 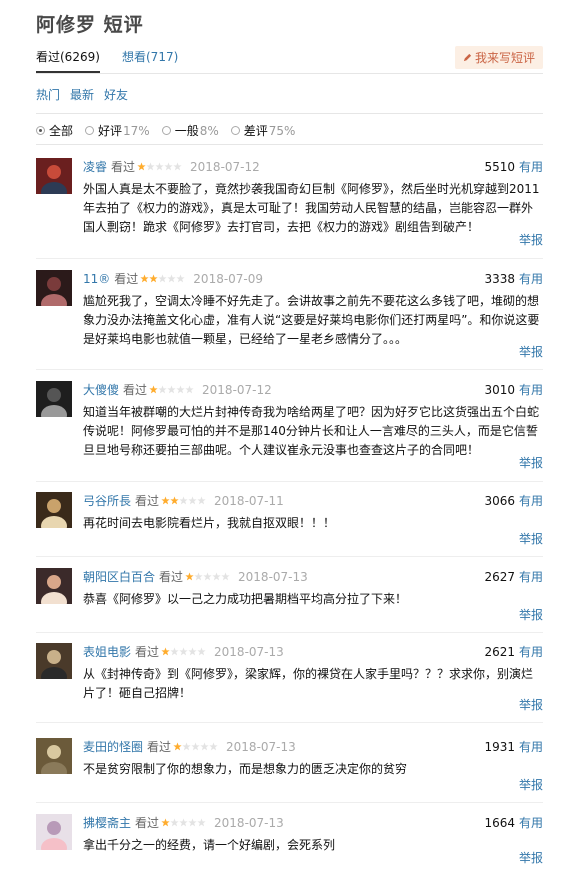 What do you see at coordinates (117, 130) in the screenshot?
I see `filter-good: 好评 17%` at bounding box center [117, 130].